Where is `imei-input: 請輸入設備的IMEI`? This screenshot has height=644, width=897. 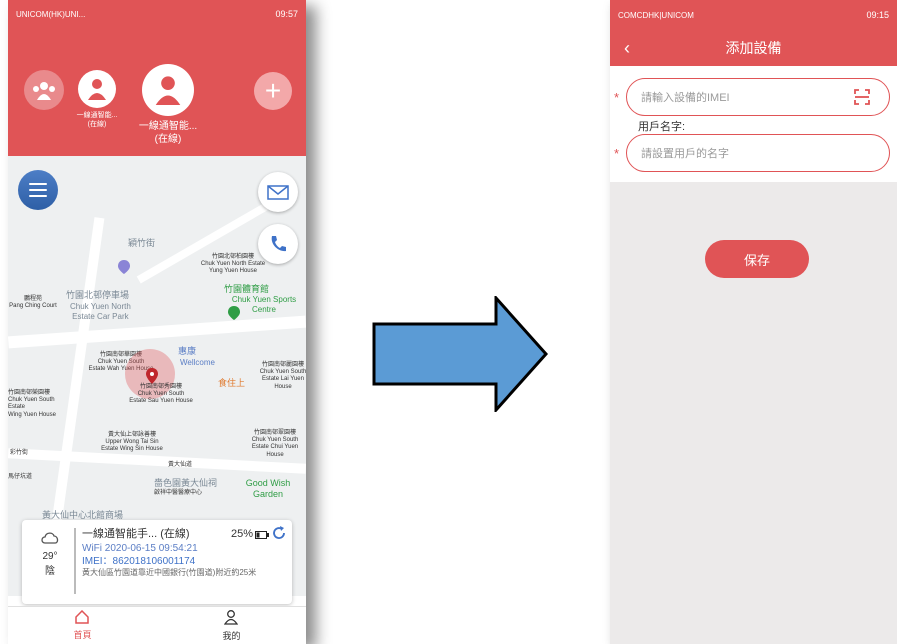 imei-input: 請輸入設備的IMEI is located at coordinates (758, 97).